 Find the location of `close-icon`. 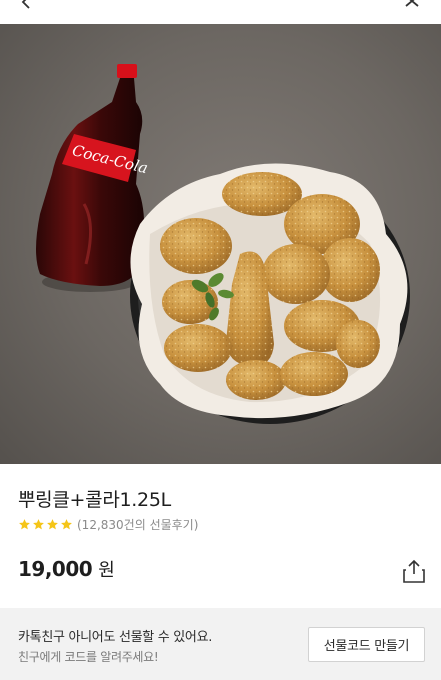

close-icon is located at coordinates (413, 5).